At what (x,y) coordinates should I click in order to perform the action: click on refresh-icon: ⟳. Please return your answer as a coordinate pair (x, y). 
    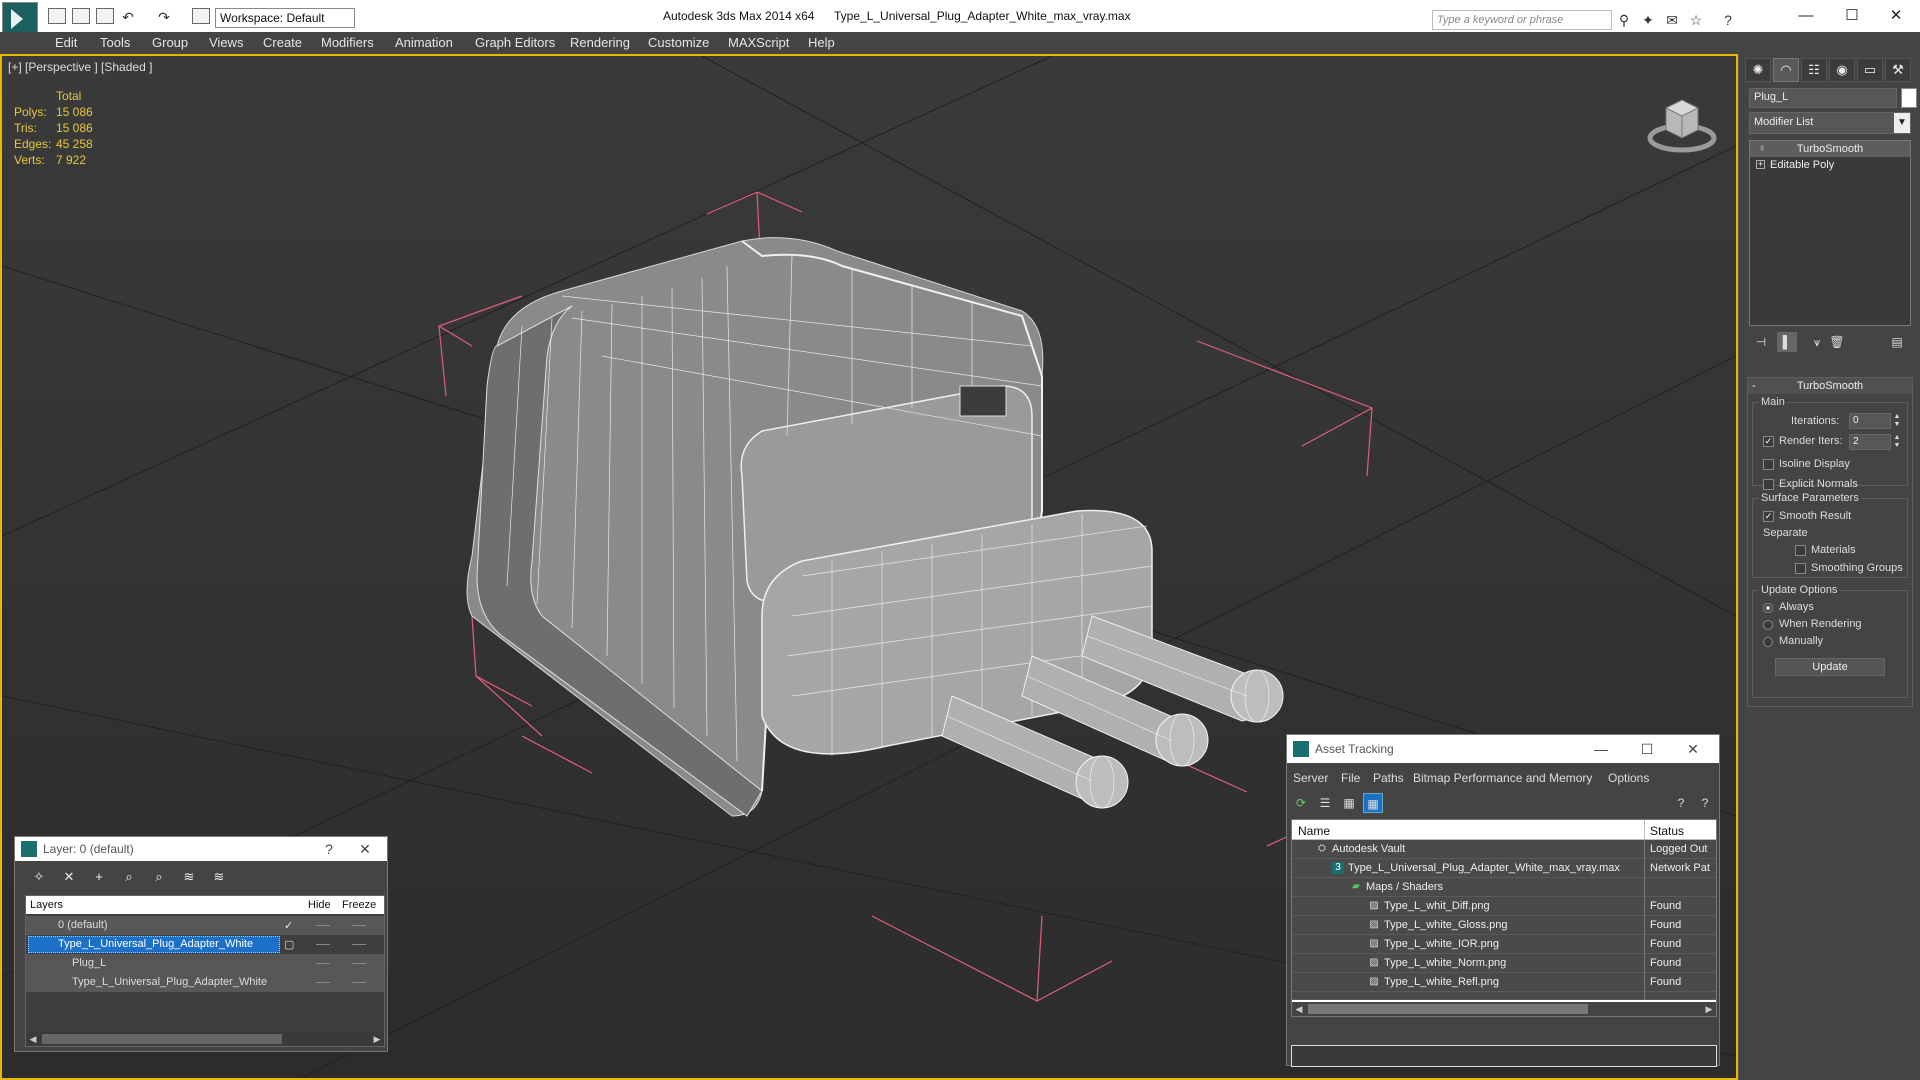
    Looking at the image, I should click on (1301, 803).